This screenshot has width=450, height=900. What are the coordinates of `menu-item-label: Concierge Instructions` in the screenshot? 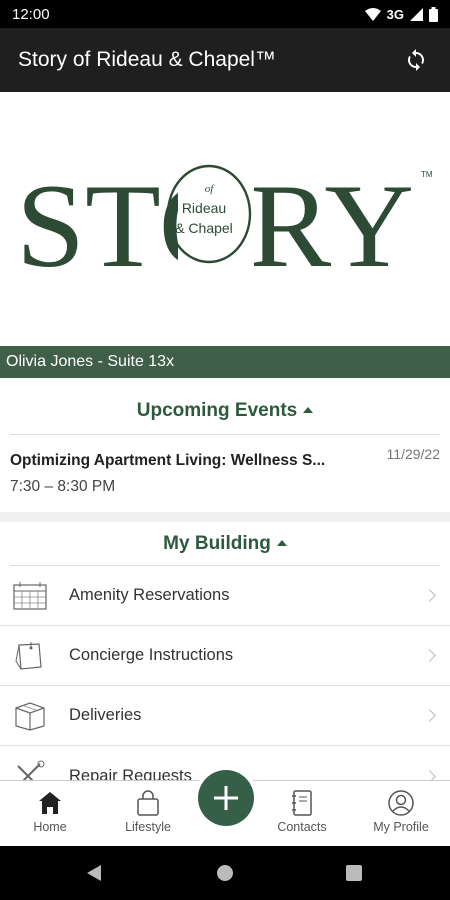 It's located at (151, 655).